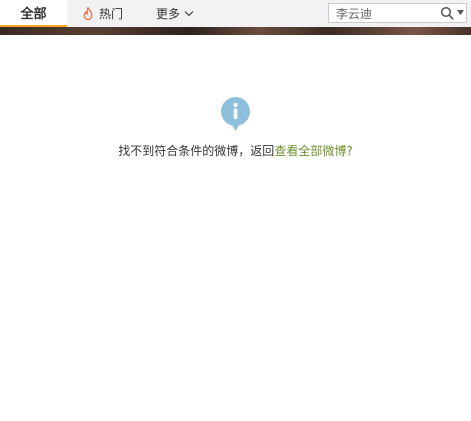 This screenshot has width=471, height=421. Describe the element at coordinates (189, 14) in the screenshot. I see `chevron-down-icon` at that location.